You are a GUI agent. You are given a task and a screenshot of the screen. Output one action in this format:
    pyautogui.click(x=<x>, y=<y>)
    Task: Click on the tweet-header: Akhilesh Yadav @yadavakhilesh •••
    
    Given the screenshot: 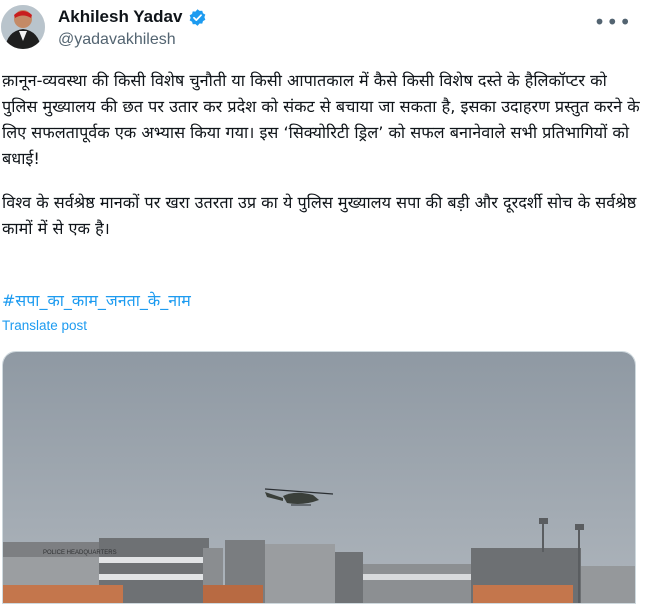 What is the action you would take?
    pyautogui.click(x=325, y=30)
    